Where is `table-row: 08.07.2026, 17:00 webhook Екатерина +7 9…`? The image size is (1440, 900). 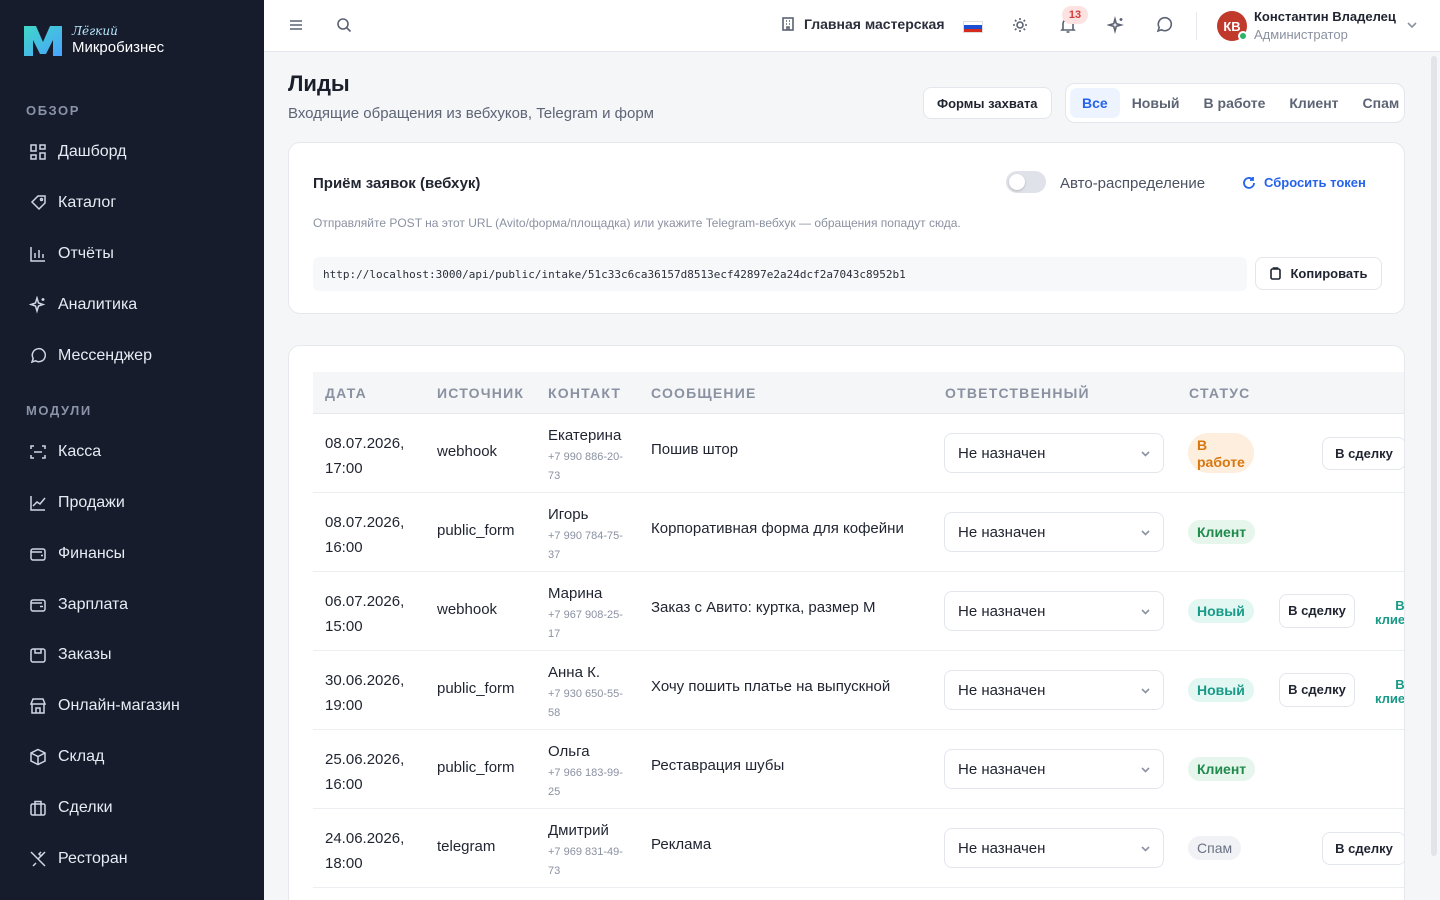
table-row: 08.07.2026, 17:00 webhook Екатерина +7 9… is located at coordinates (858, 453).